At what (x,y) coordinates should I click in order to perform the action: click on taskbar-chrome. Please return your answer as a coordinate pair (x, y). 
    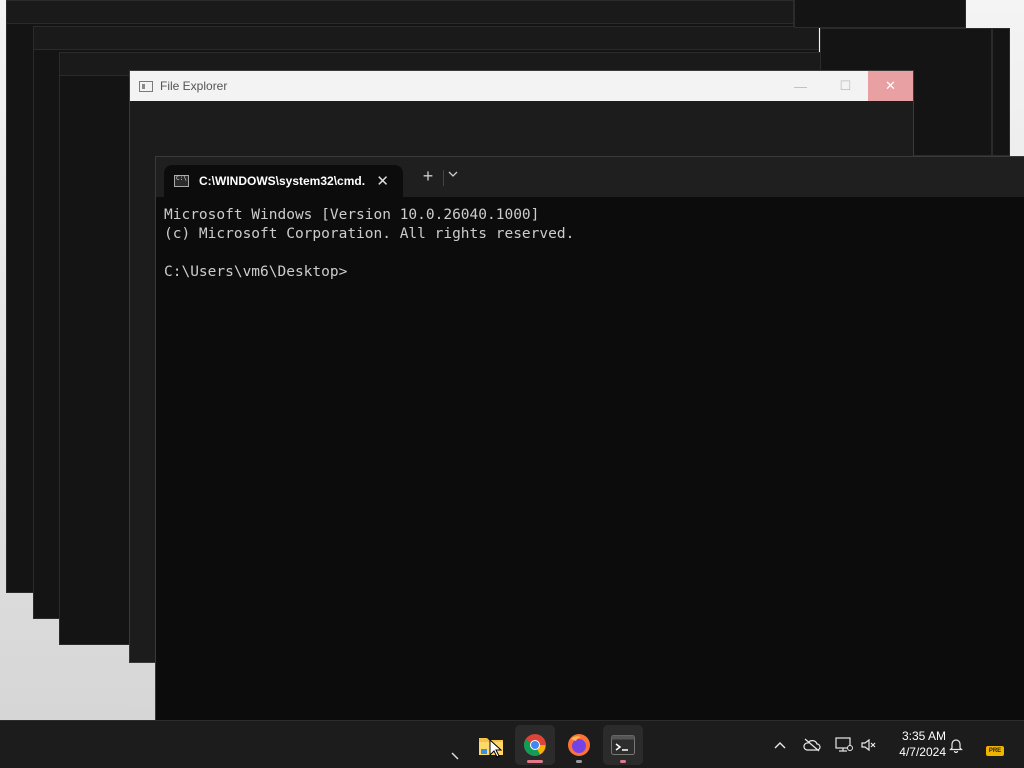
    Looking at the image, I should click on (535, 745).